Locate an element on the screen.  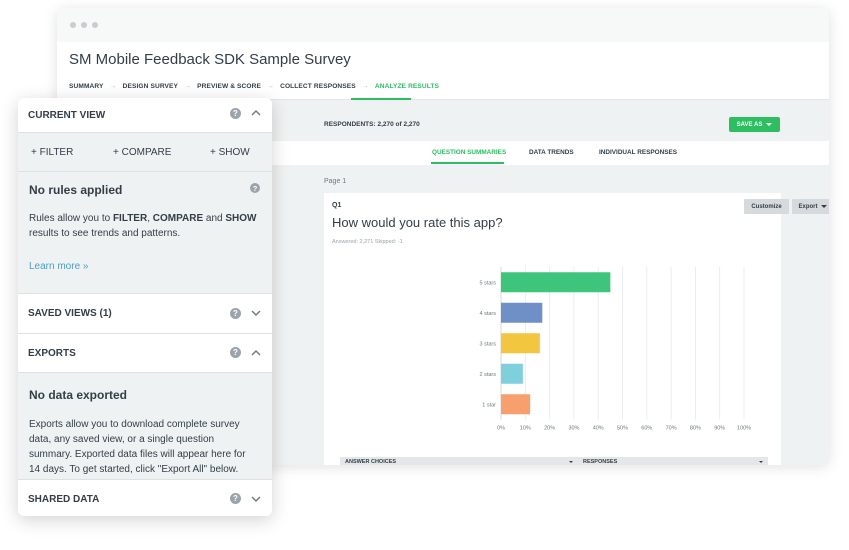
bar-2-stars is located at coordinates (512, 373).